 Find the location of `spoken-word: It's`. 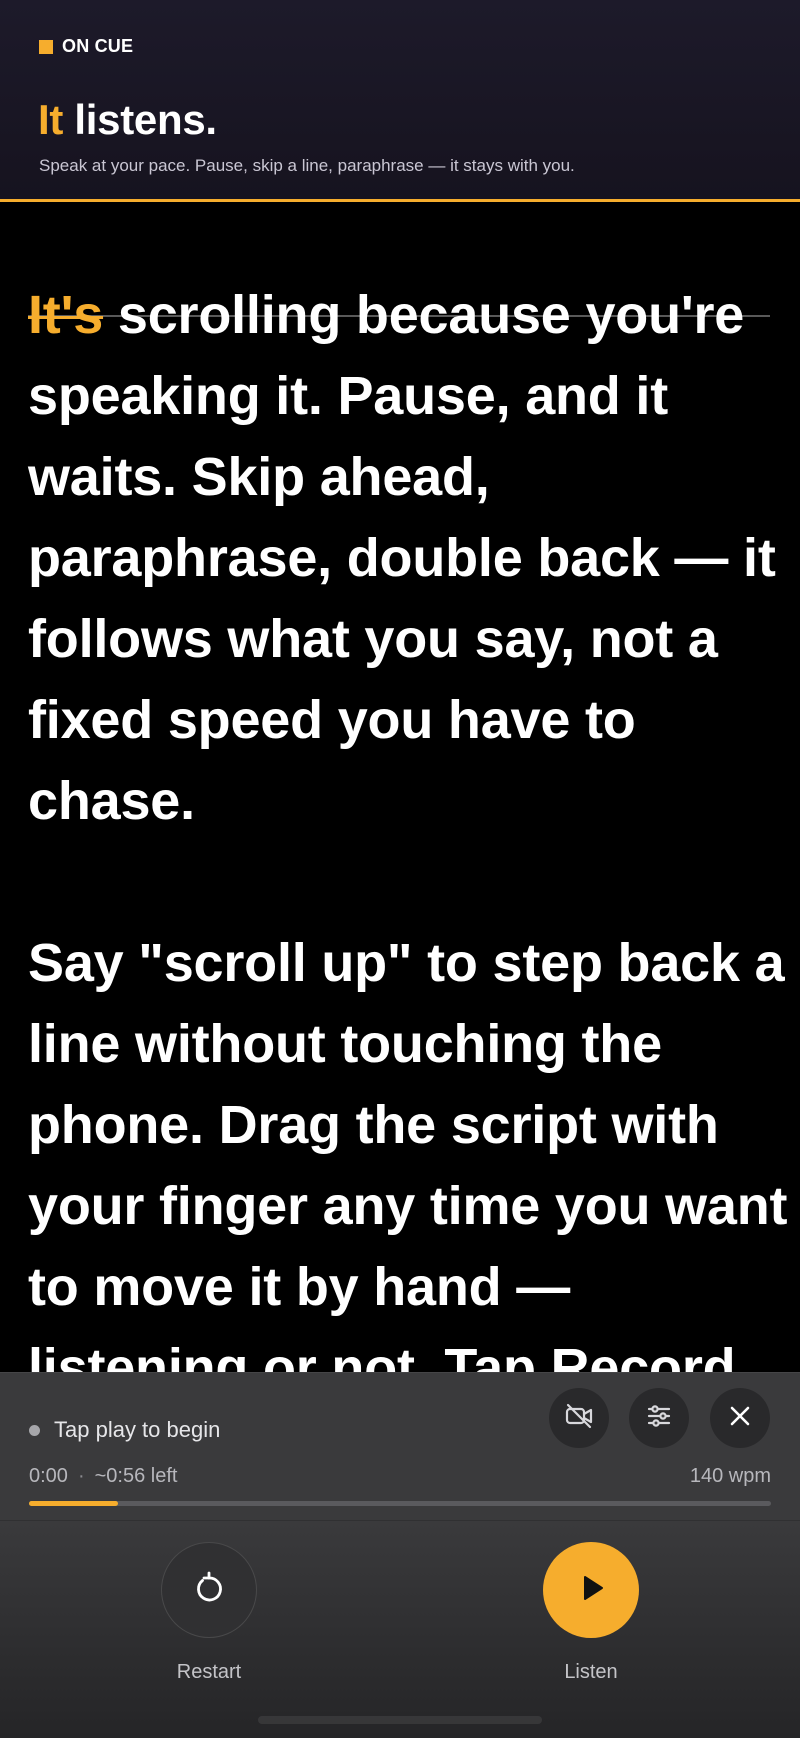

spoken-word: It's is located at coordinates (66, 315).